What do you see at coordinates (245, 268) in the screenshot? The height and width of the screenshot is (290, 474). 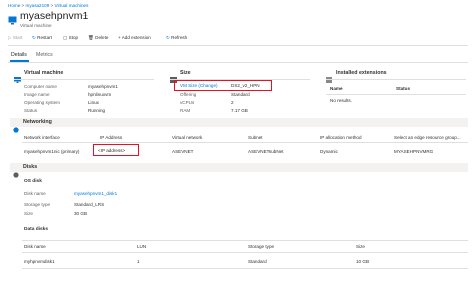 I see `data-disks-bottom-divider` at bounding box center [245, 268].